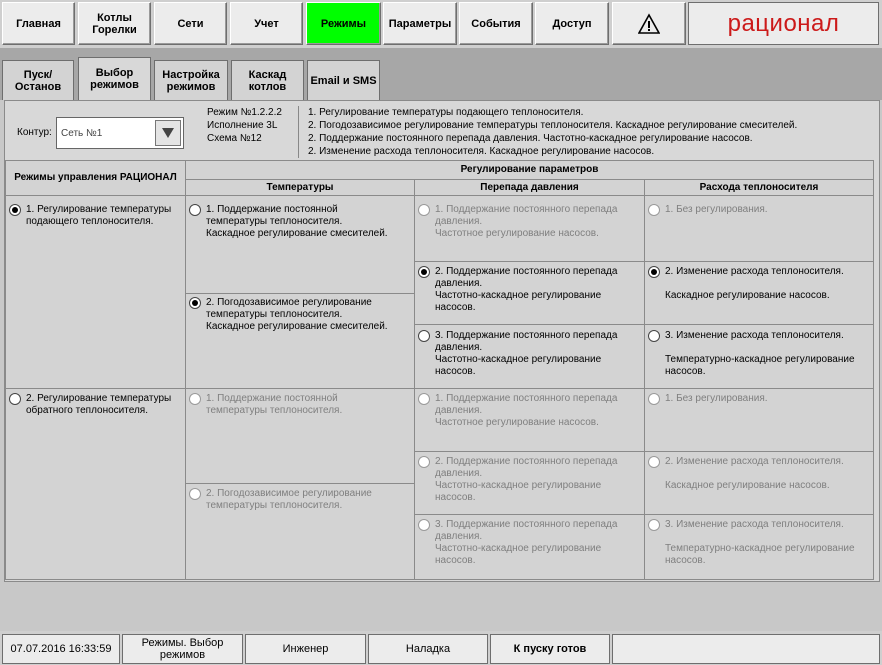  Describe the element at coordinates (38, 80) in the screenshot. I see `tab-start-stop: Пуск/Останов` at that location.